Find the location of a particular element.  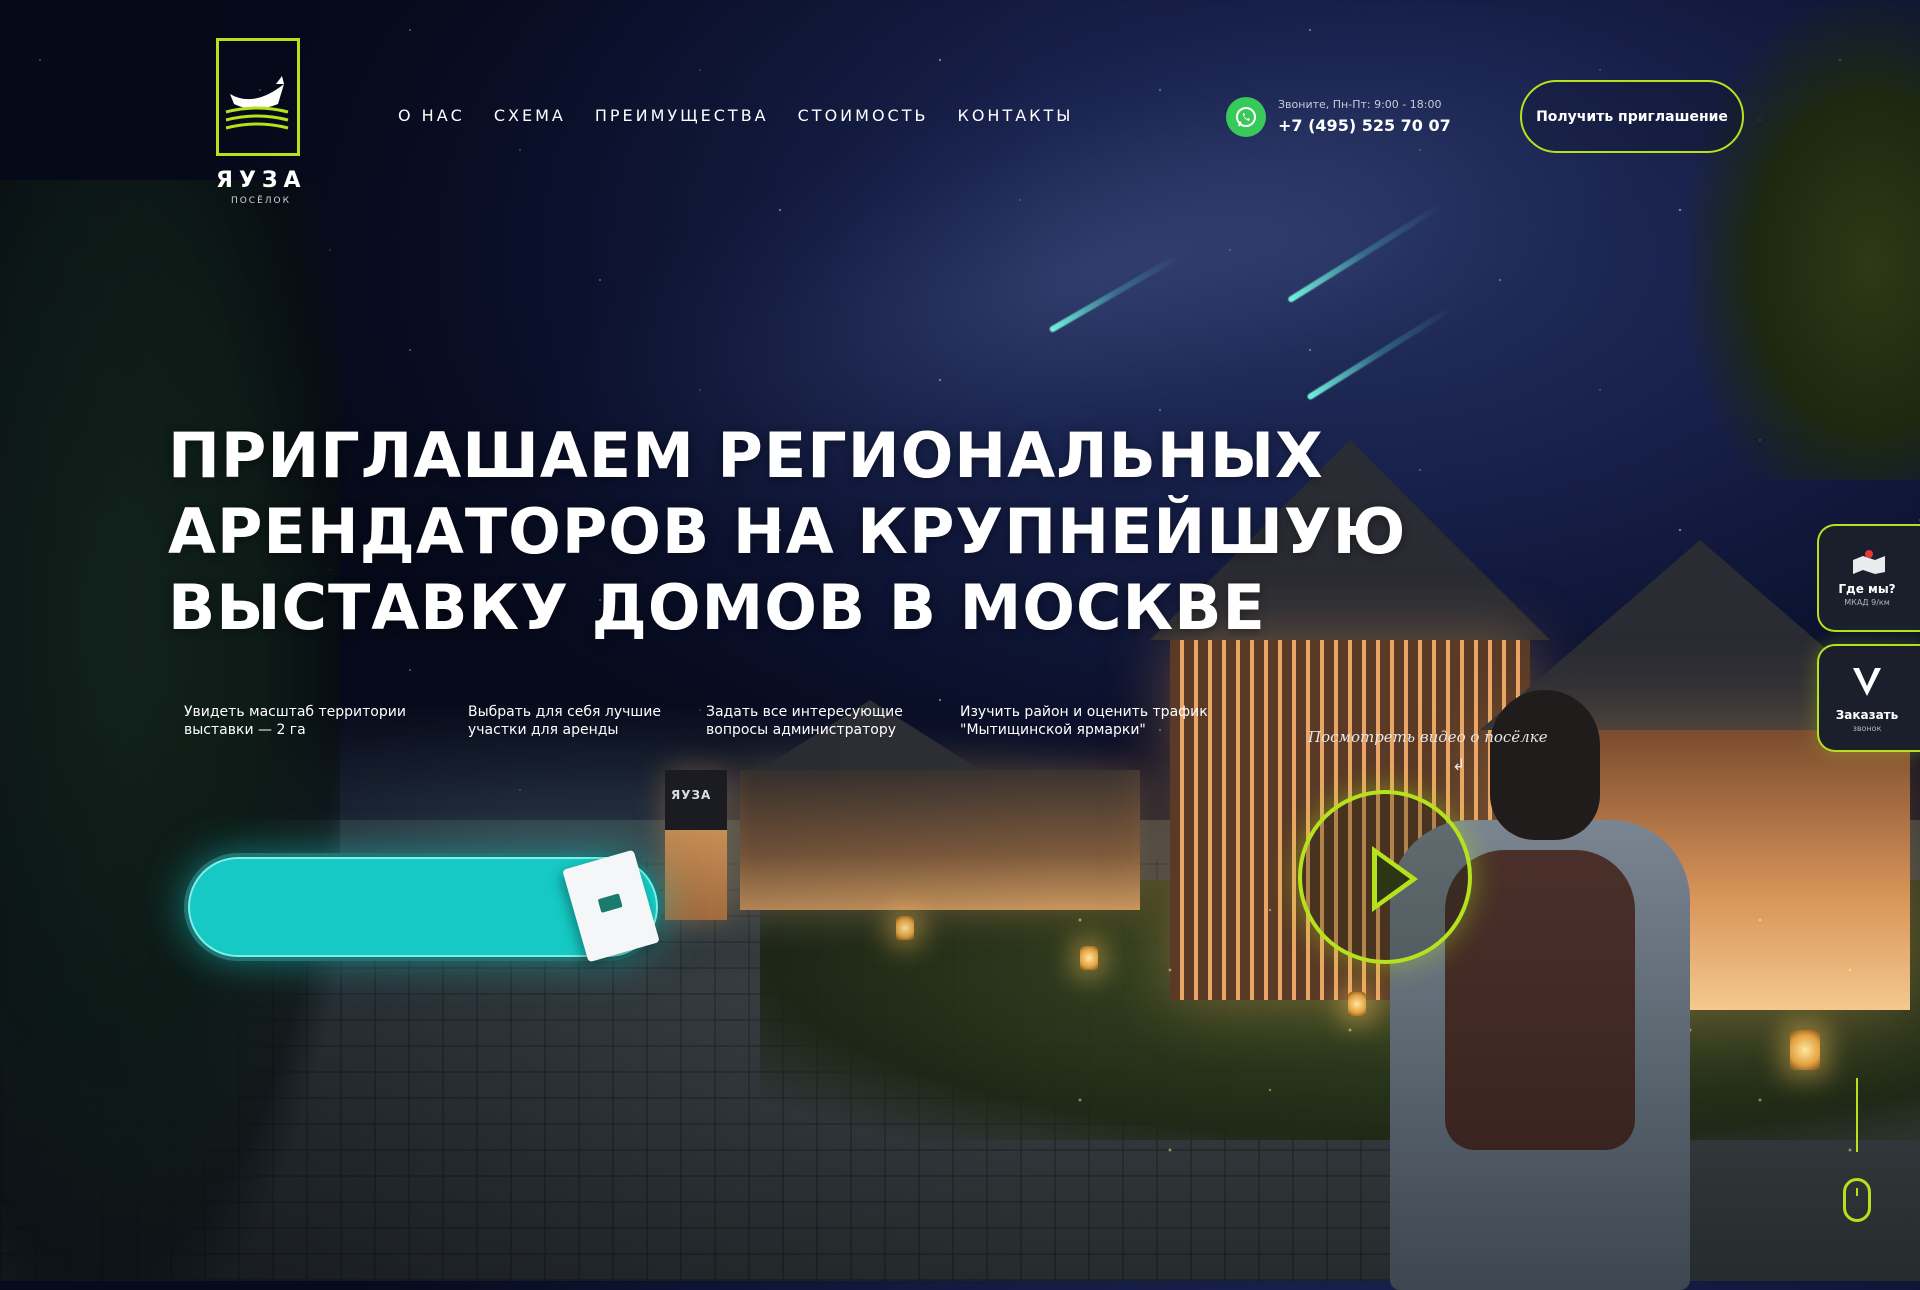

feature-text: выставки — 2 га is located at coordinates (245, 730).